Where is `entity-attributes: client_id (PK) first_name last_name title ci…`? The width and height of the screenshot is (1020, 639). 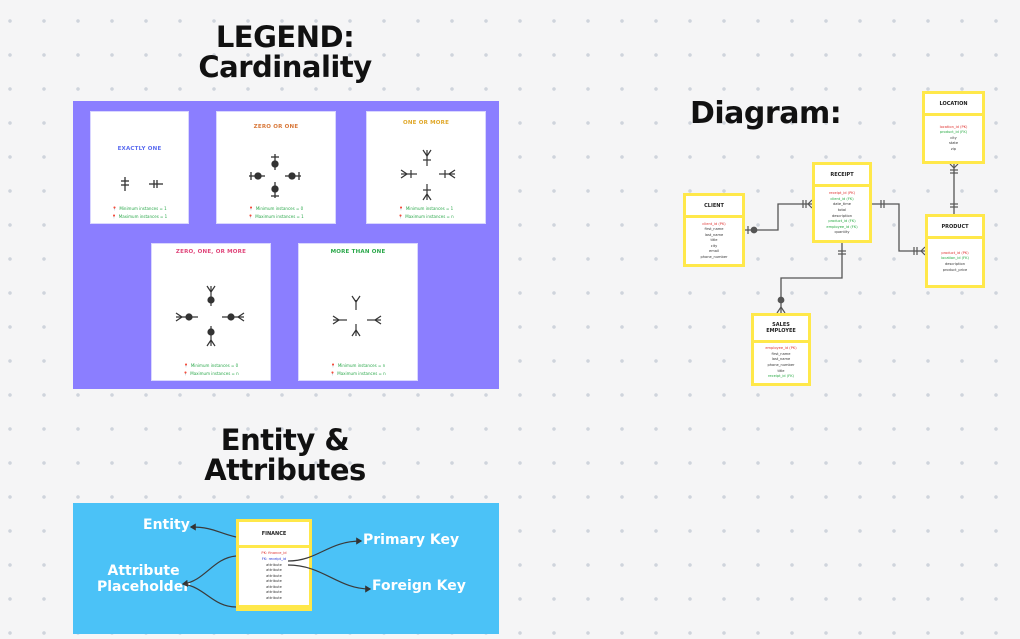
entity-attributes: client_id (PK) first_name last_name title ci… is located at coordinates (714, 241).